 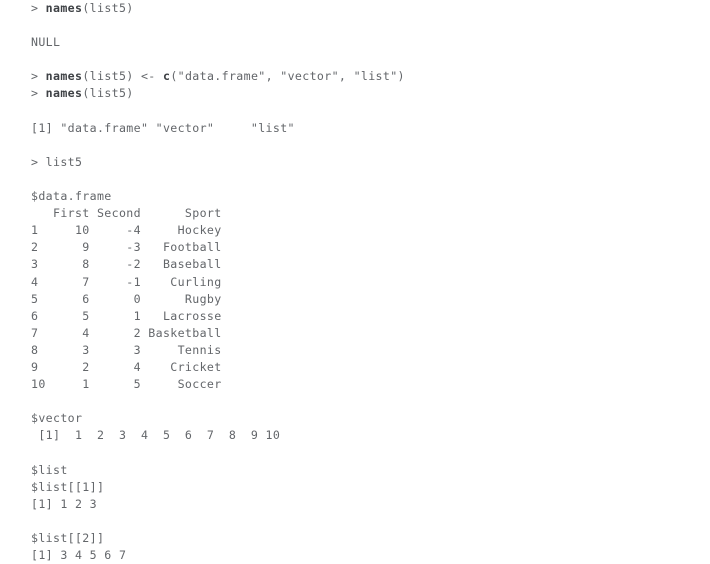 What do you see at coordinates (126, 384) in the screenshot?
I see `console-output-line: 10 1 5 Soccer` at bounding box center [126, 384].